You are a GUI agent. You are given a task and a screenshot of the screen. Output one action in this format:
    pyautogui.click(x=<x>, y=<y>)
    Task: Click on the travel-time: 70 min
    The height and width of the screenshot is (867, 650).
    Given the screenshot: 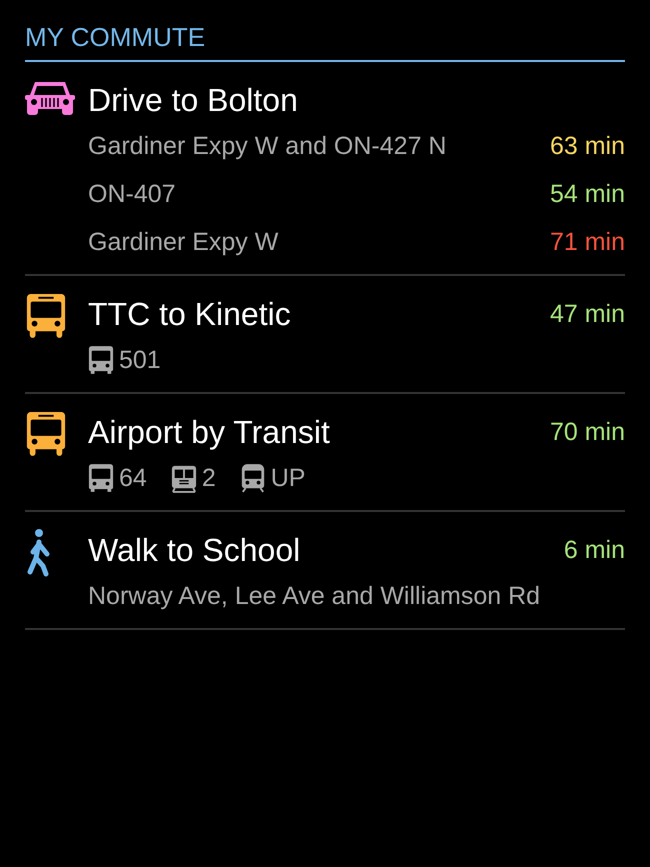 What is the action you would take?
    pyautogui.click(x=587, y=432)
    